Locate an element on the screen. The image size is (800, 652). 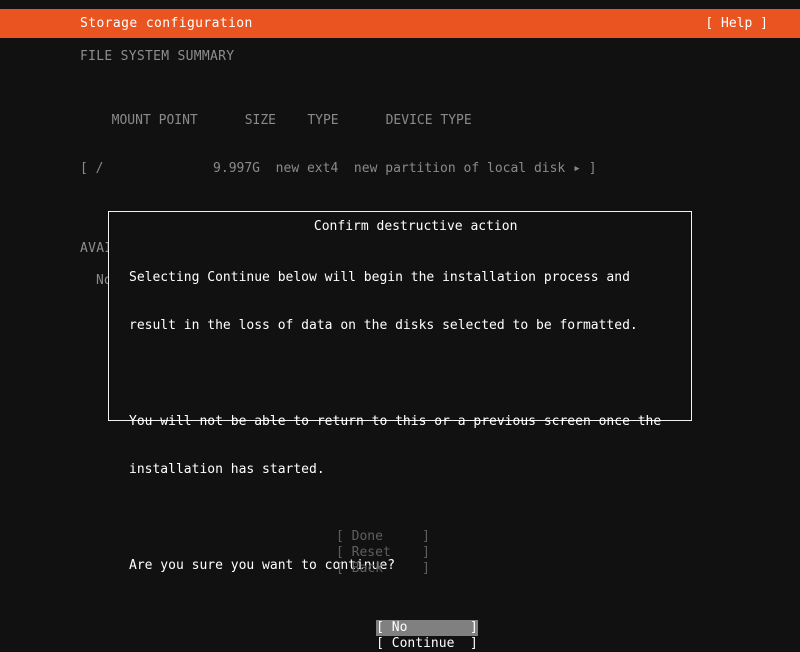
footer-button-group: [ Done ] [ Reset ] [ Back ] is located at coordinates (383, 553).